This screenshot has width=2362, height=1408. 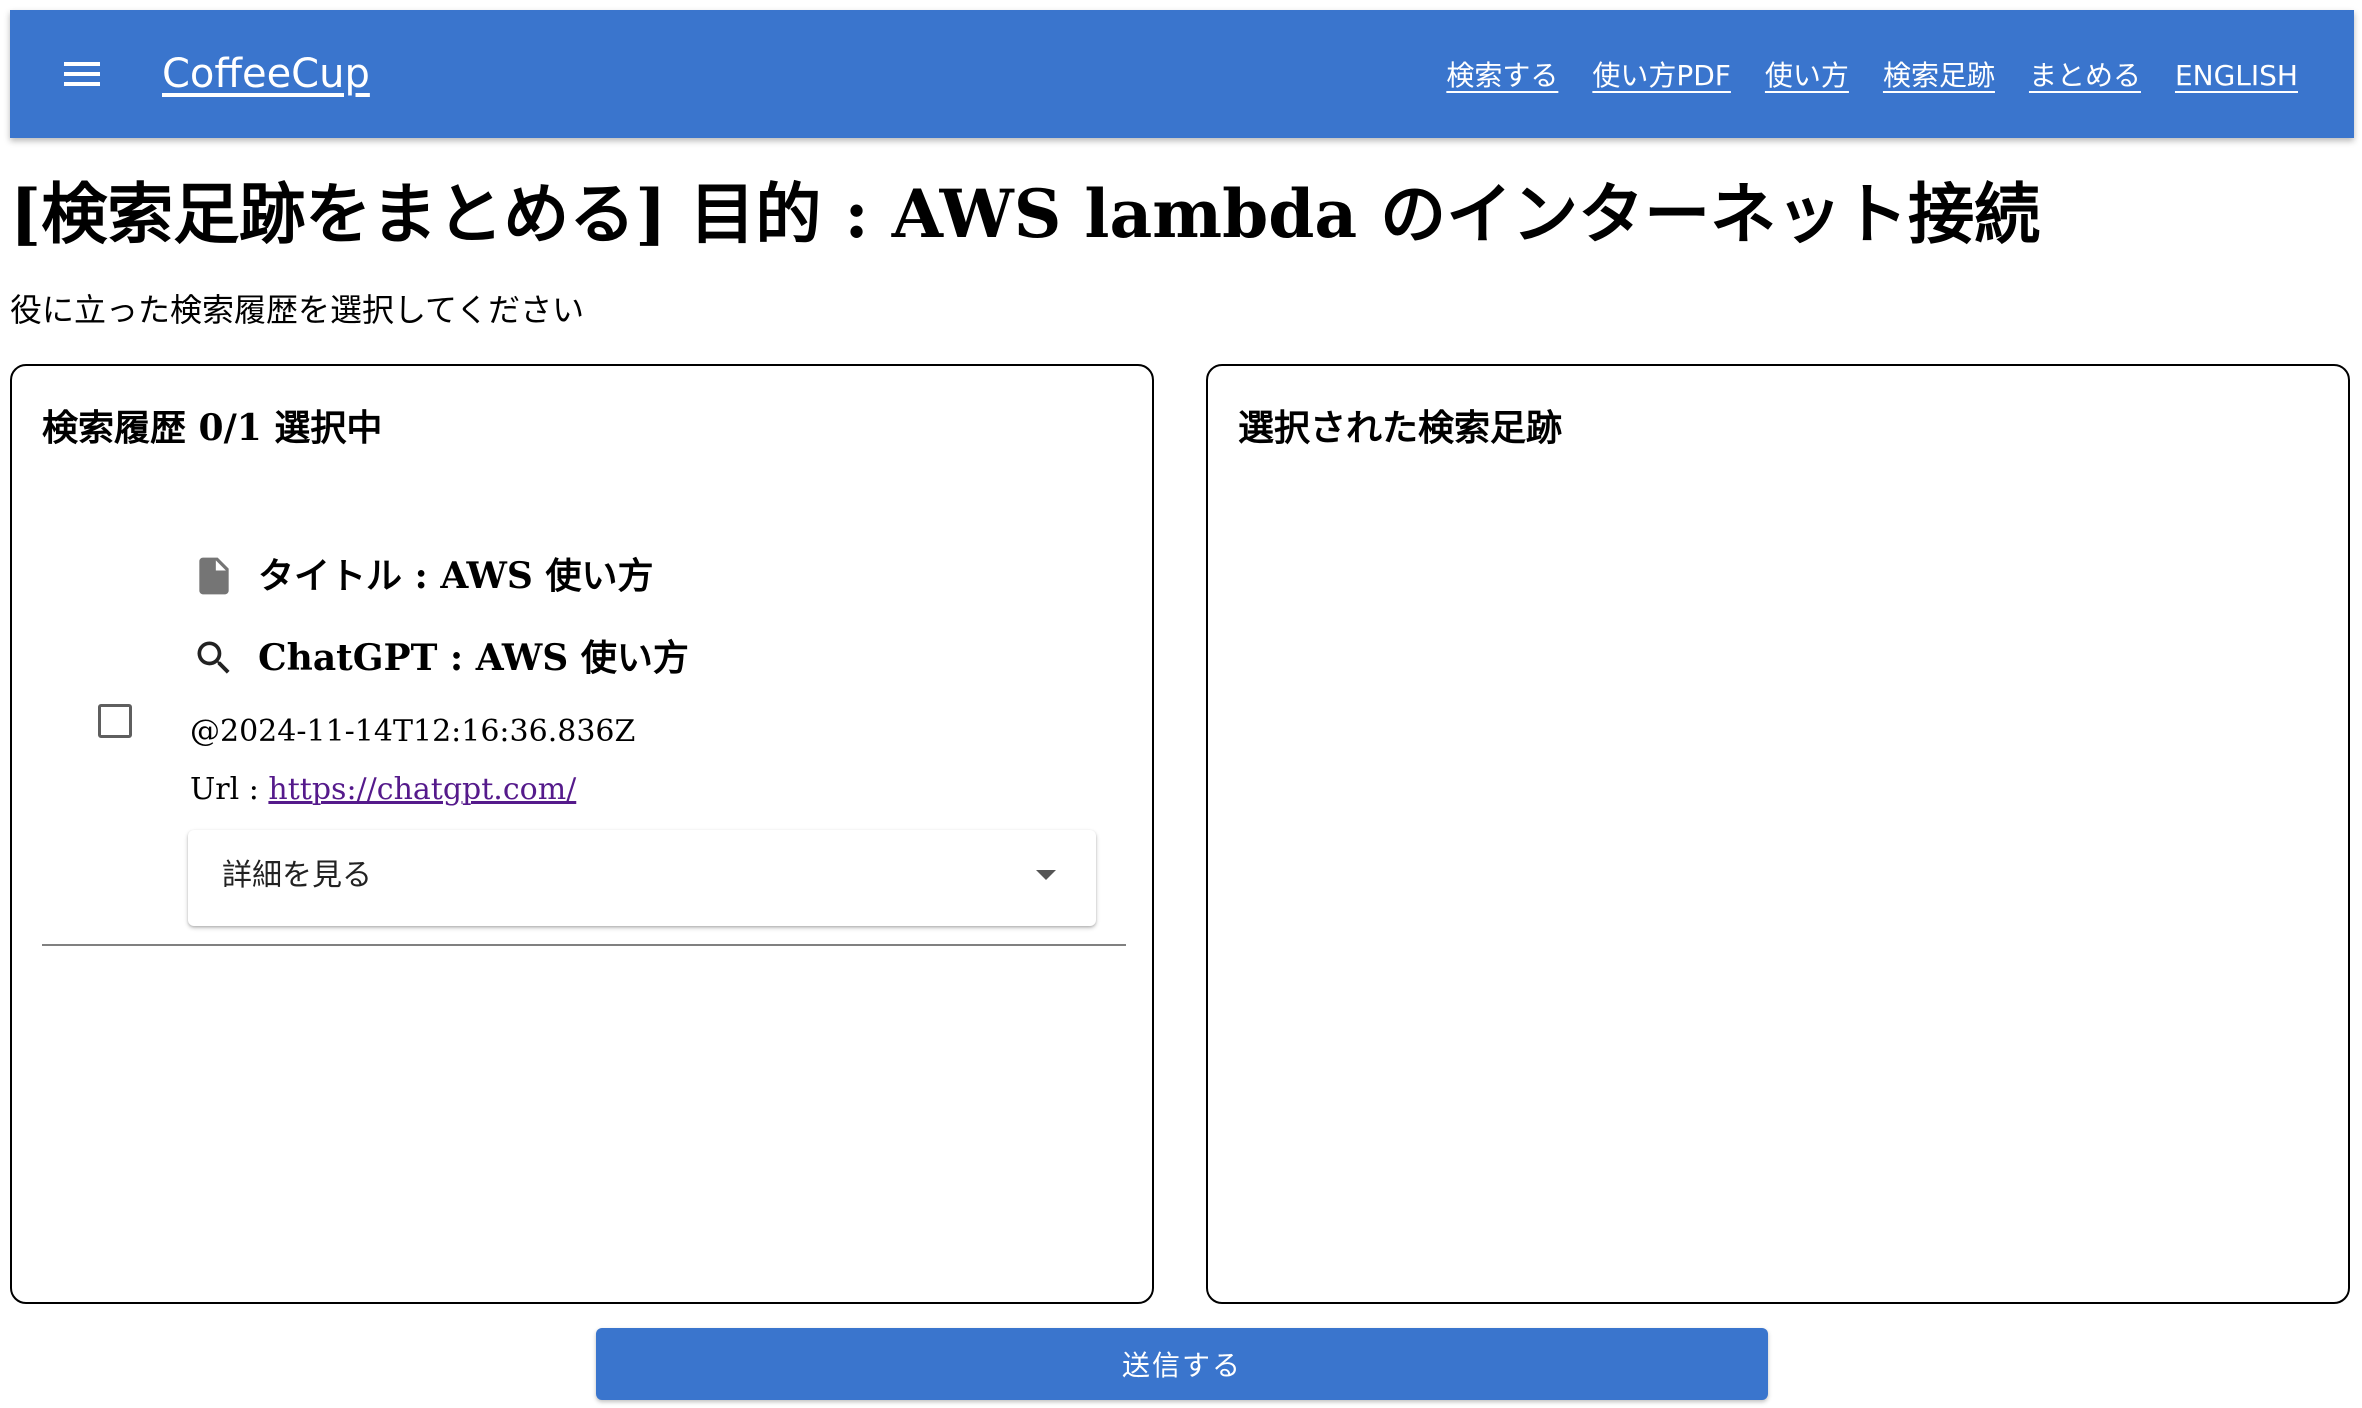 I want to click on details-accordion: 詳細を見る, so click(x=642, y=878).